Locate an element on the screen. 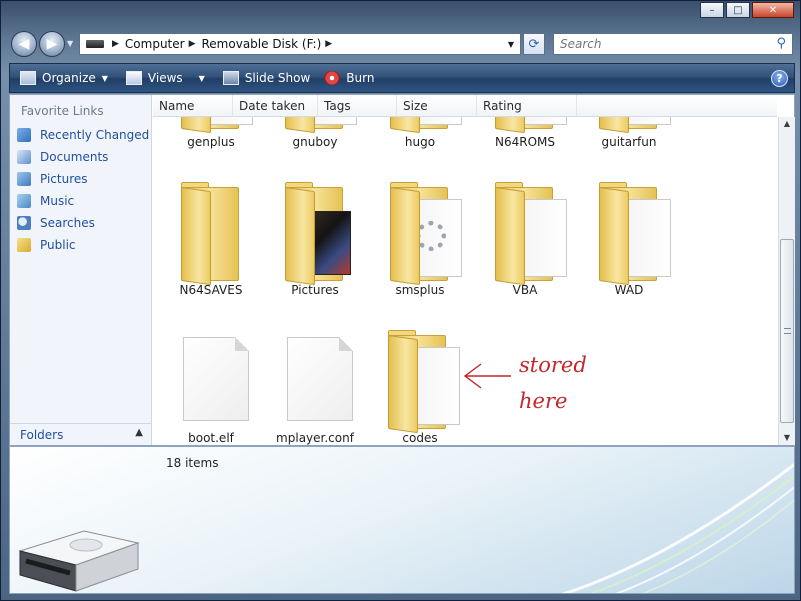 The image size is (801, 601). sidebar-item-recently-changed: Recently Changed is located at coordinates (83, 135).